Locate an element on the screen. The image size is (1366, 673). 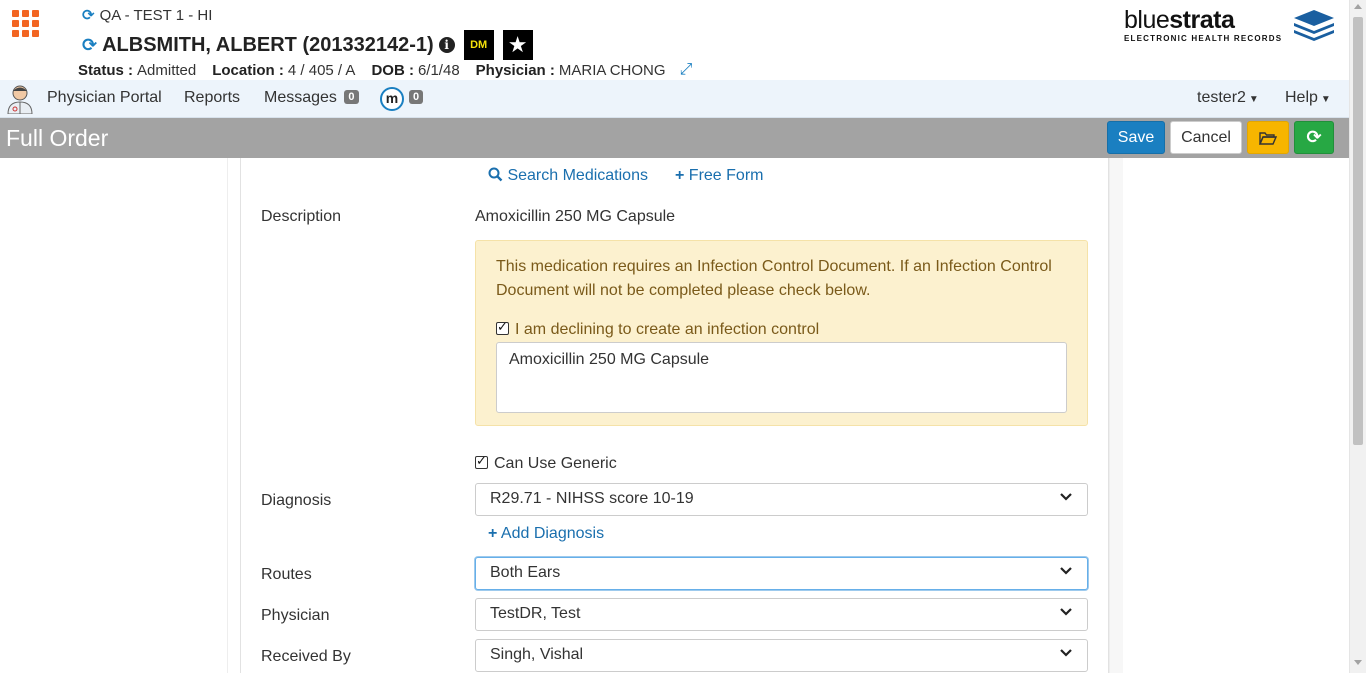
search-icon is located at coordinates (495, 174).